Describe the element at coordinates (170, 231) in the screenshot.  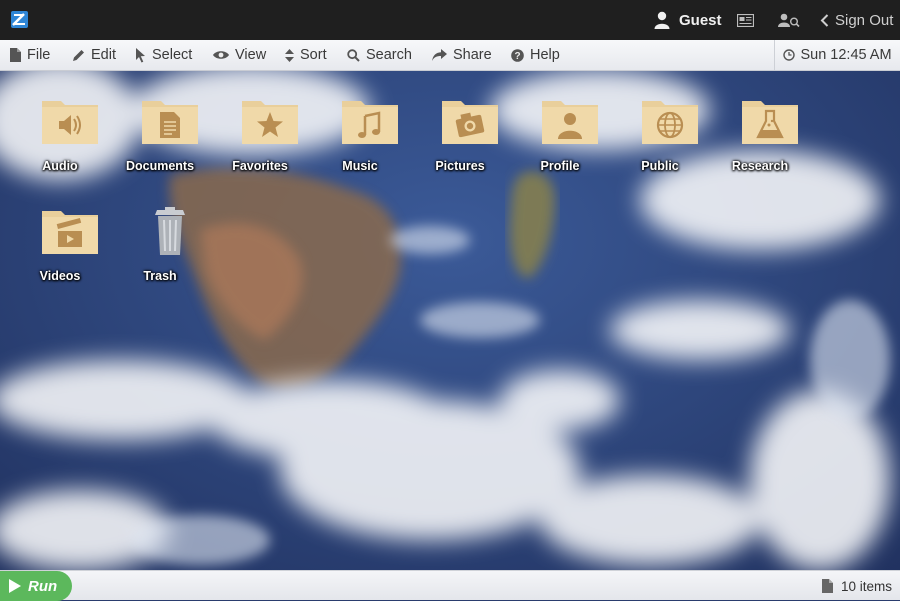
I see `trash-can-icon` at that location.